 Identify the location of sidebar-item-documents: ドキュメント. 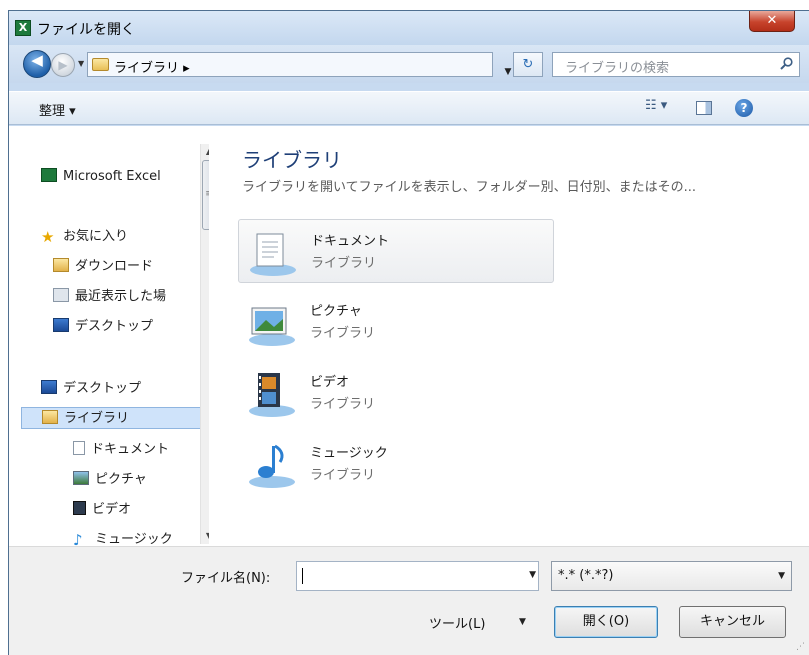
(121, 450).